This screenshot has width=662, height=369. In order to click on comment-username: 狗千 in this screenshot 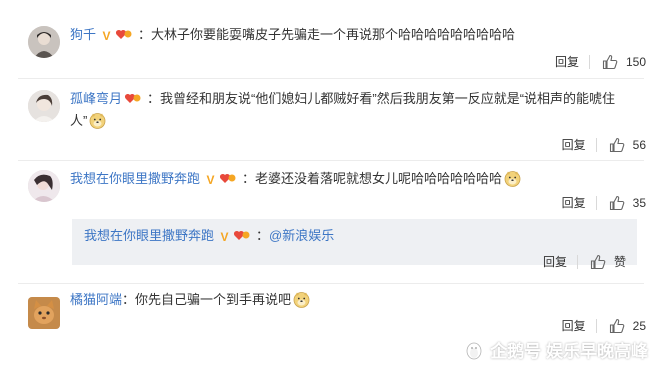, I will do `click(83, 34)`.